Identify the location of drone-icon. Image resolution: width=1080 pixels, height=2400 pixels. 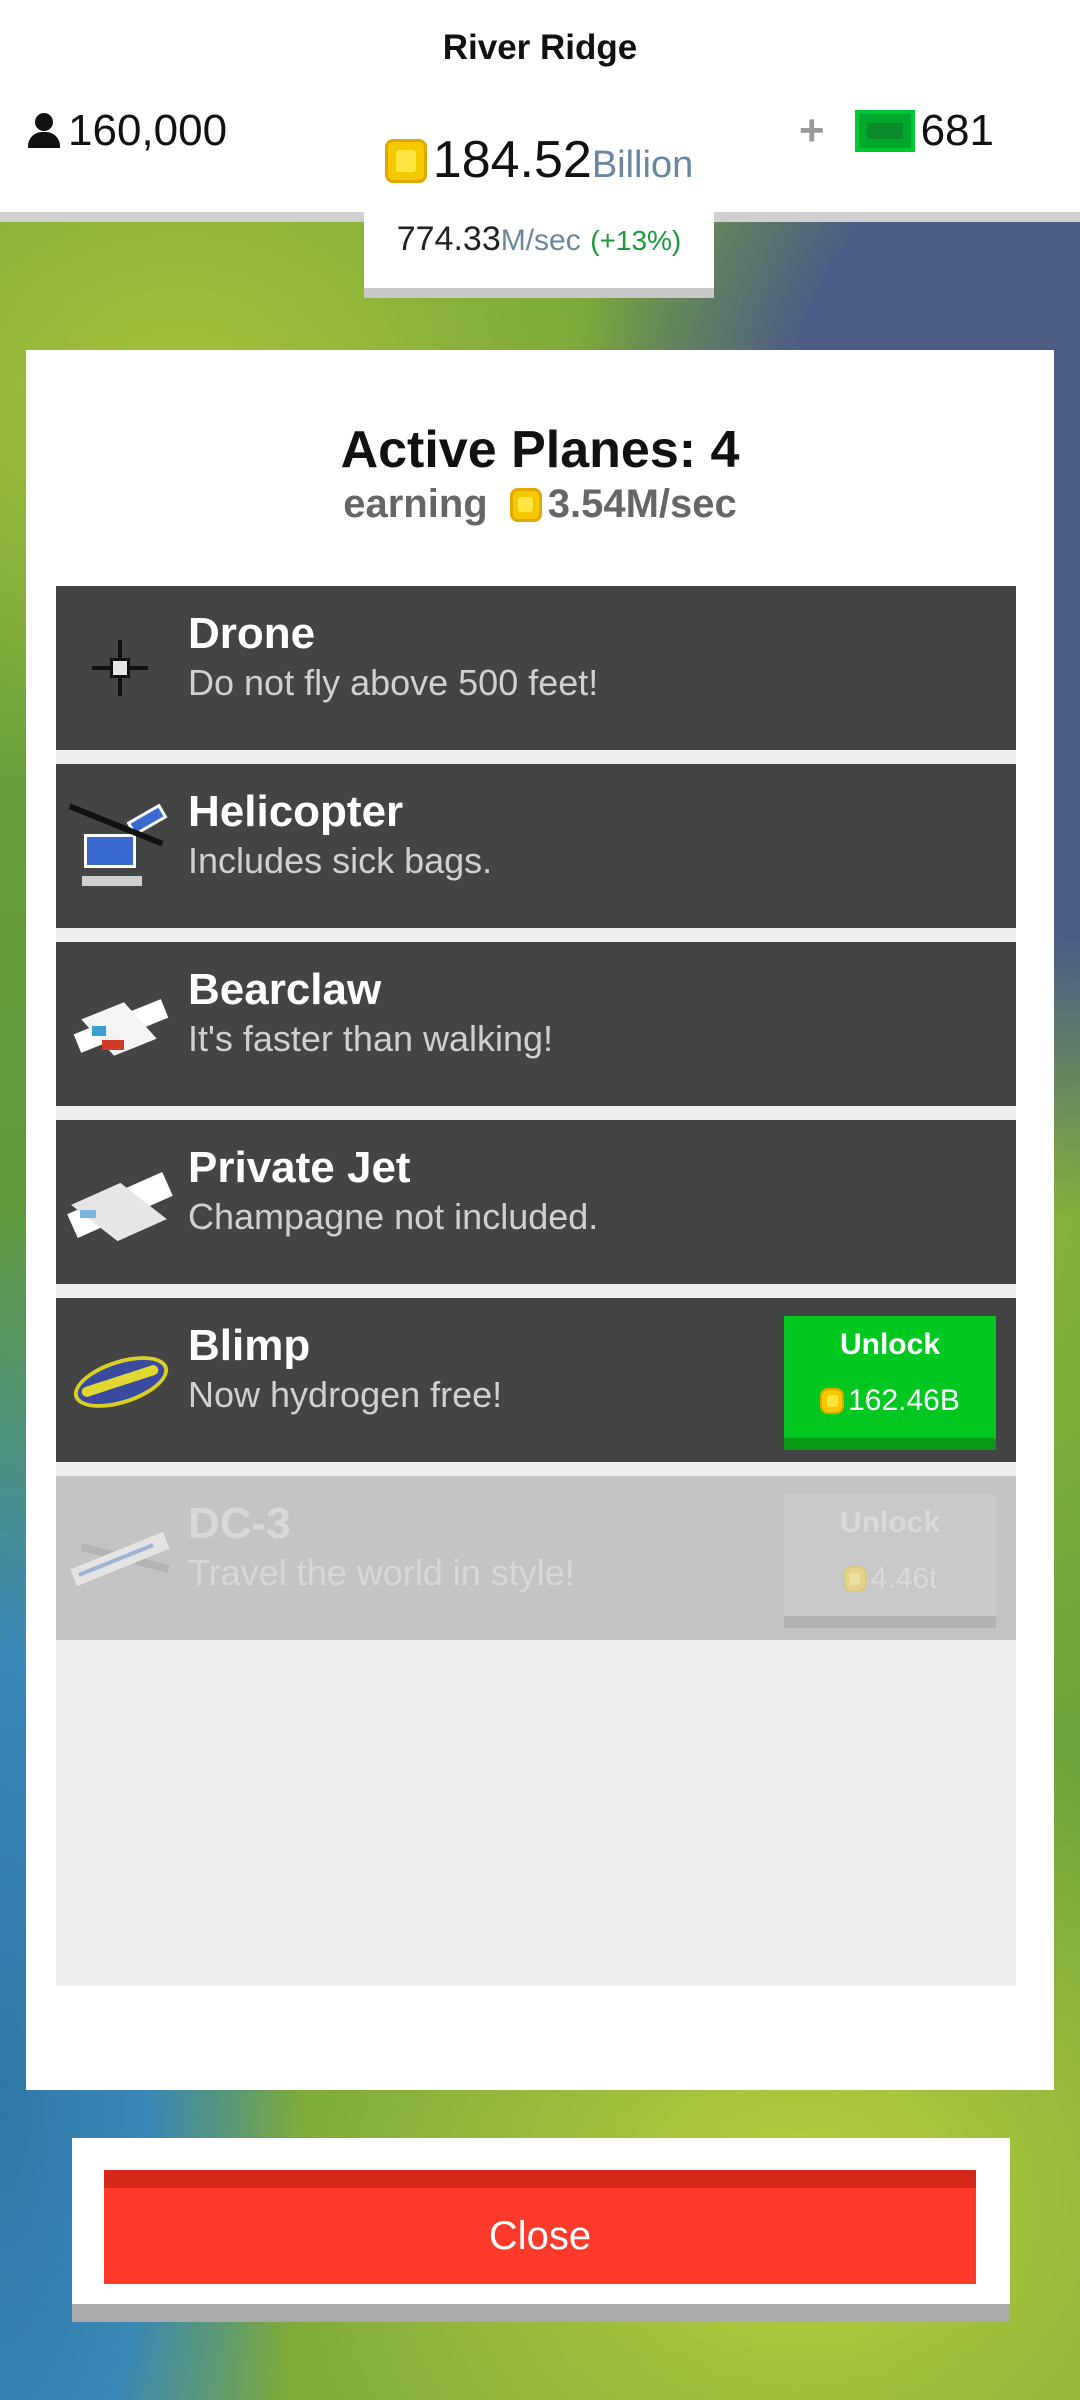
(120, 668).